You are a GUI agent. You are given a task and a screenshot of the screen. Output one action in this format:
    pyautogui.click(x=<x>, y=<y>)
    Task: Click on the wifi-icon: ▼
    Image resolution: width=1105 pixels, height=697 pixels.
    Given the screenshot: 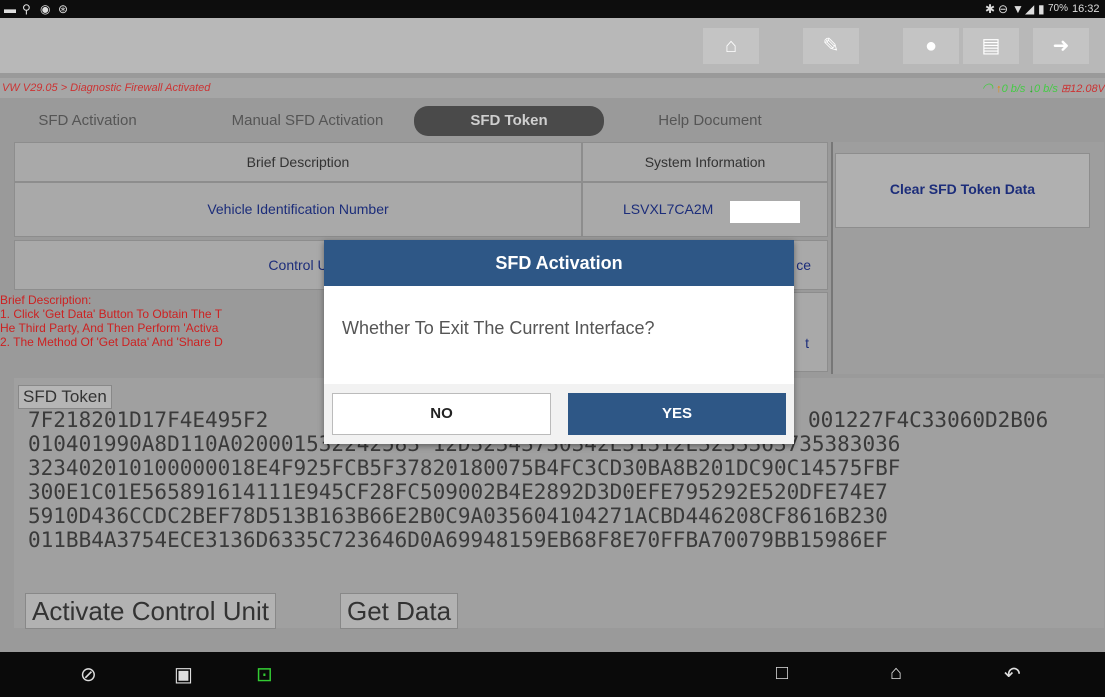 What is the action you would take?
    pyautogui.click(x=1018, y=9)
    